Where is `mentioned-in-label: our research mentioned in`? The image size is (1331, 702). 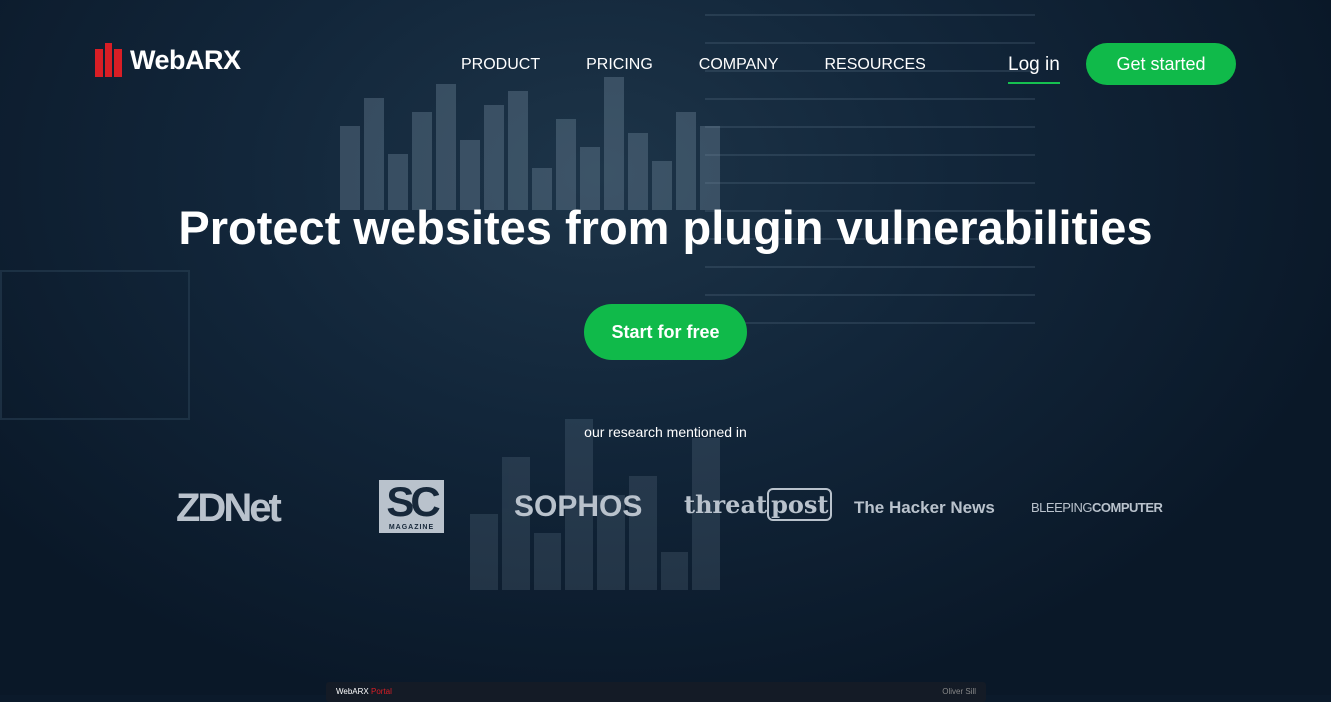
mentioned-in-label: our research mentioned in is located at coordinates (665, 432).